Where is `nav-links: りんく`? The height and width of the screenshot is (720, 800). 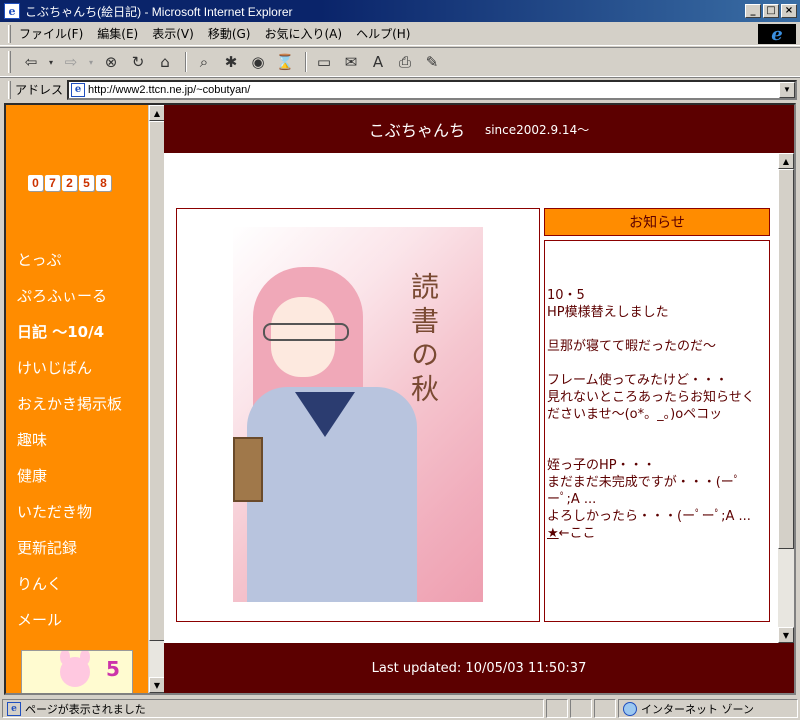
nav-links: りんく is located at coordinates (69, 592).